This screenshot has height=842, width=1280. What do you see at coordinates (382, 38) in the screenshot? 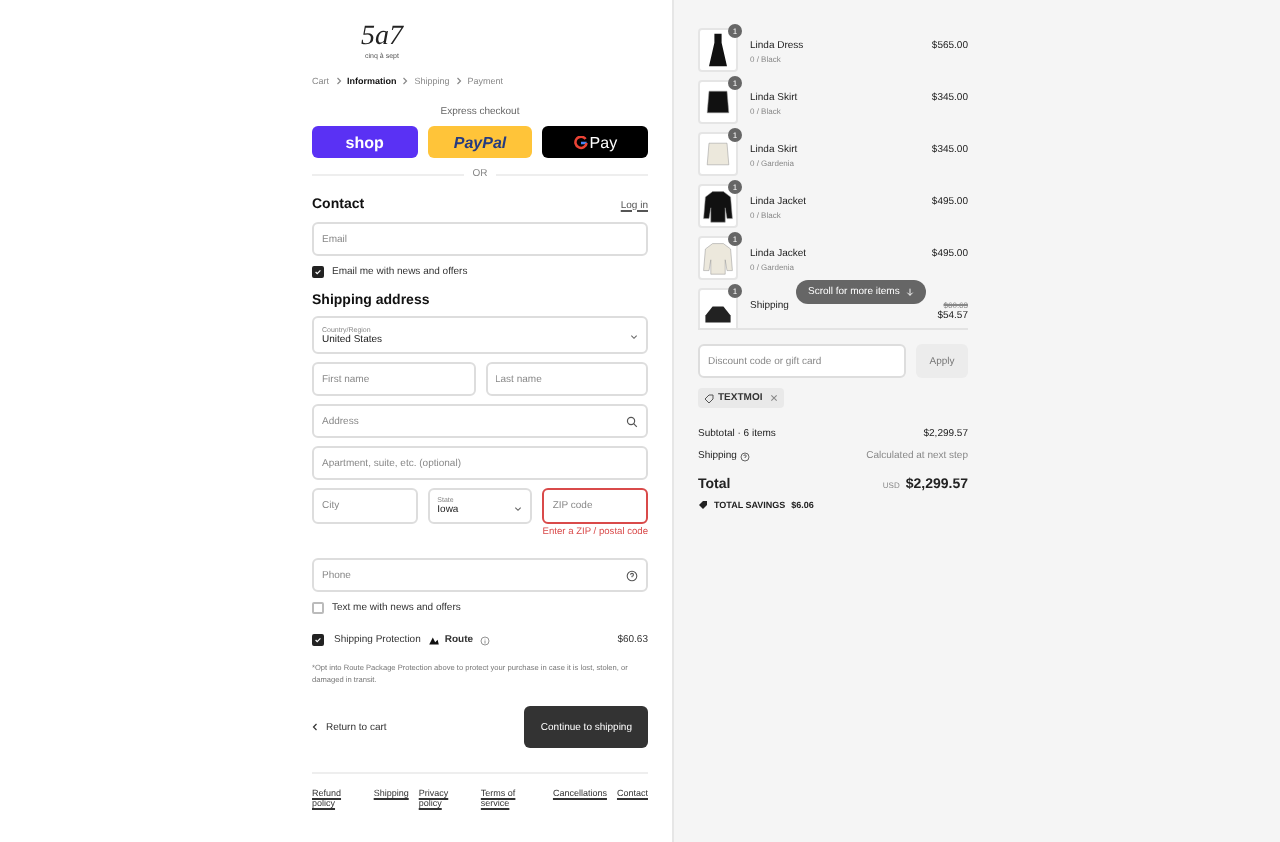
I see `logo-mark: 5a7` at bounding box center [382, 38].